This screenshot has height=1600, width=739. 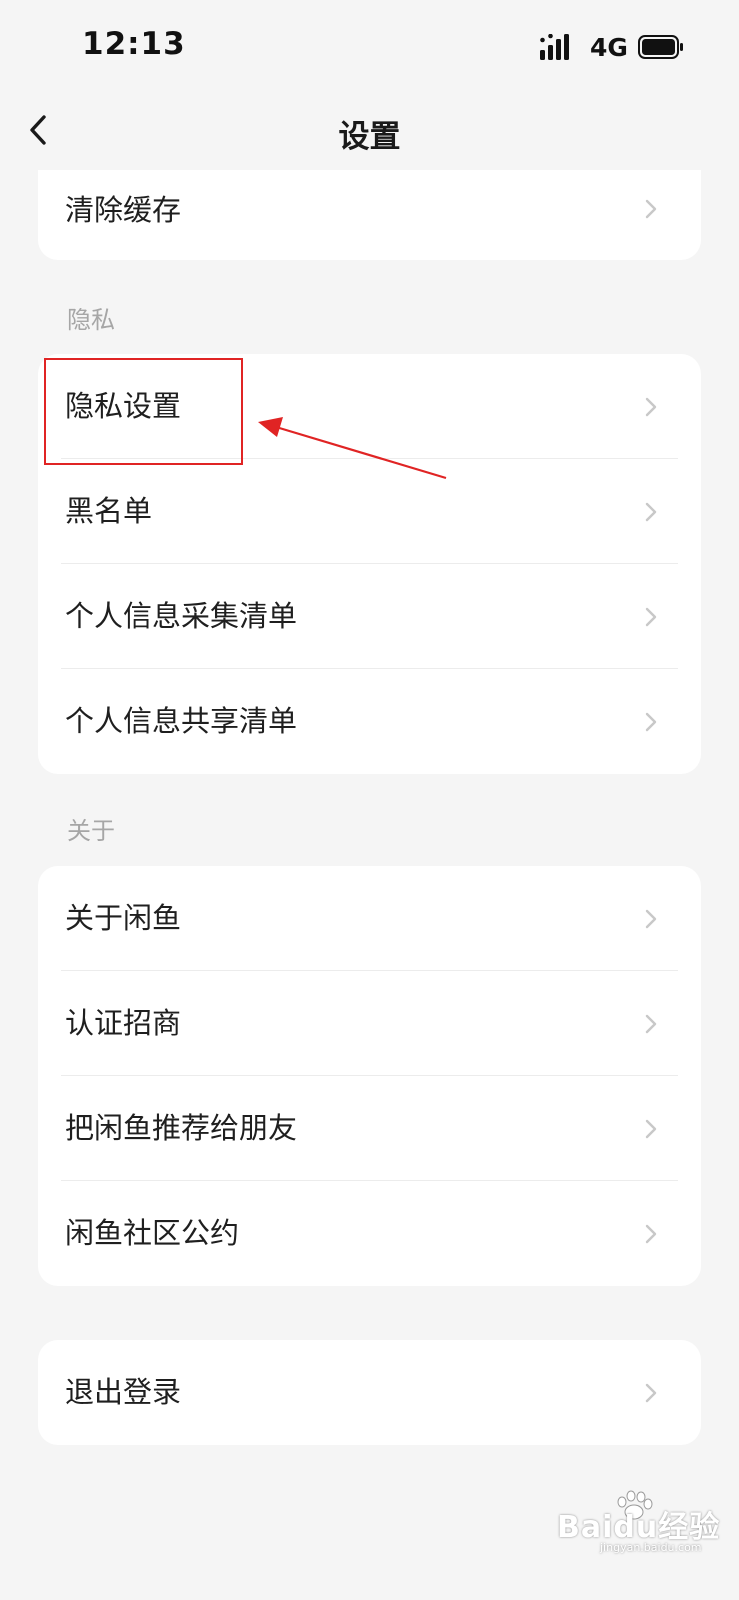 What do you see at coordinates (639, 1527) in the screenshot?
I see `watermark-brand: Baidu经验` at bounding box center [639, 1527].